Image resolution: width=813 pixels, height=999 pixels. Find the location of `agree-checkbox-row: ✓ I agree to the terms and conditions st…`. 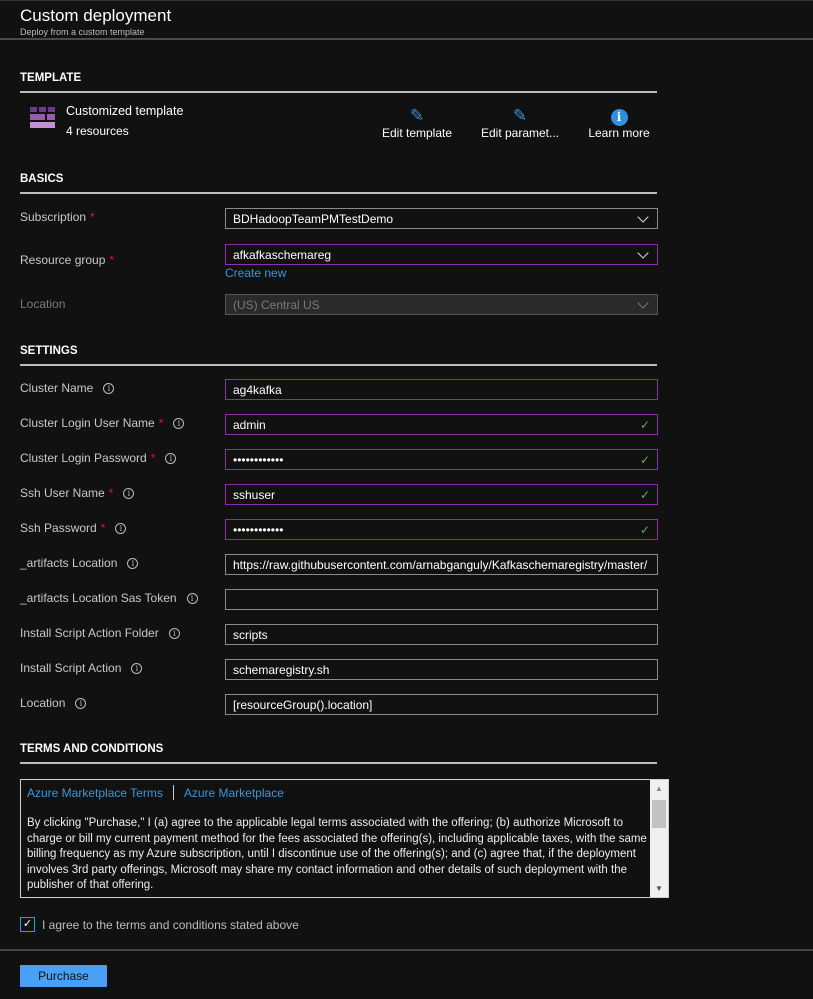

agree-checkbox-row: ✓ I agree to the terms and conditions st… is located at coordinates (159, 924).